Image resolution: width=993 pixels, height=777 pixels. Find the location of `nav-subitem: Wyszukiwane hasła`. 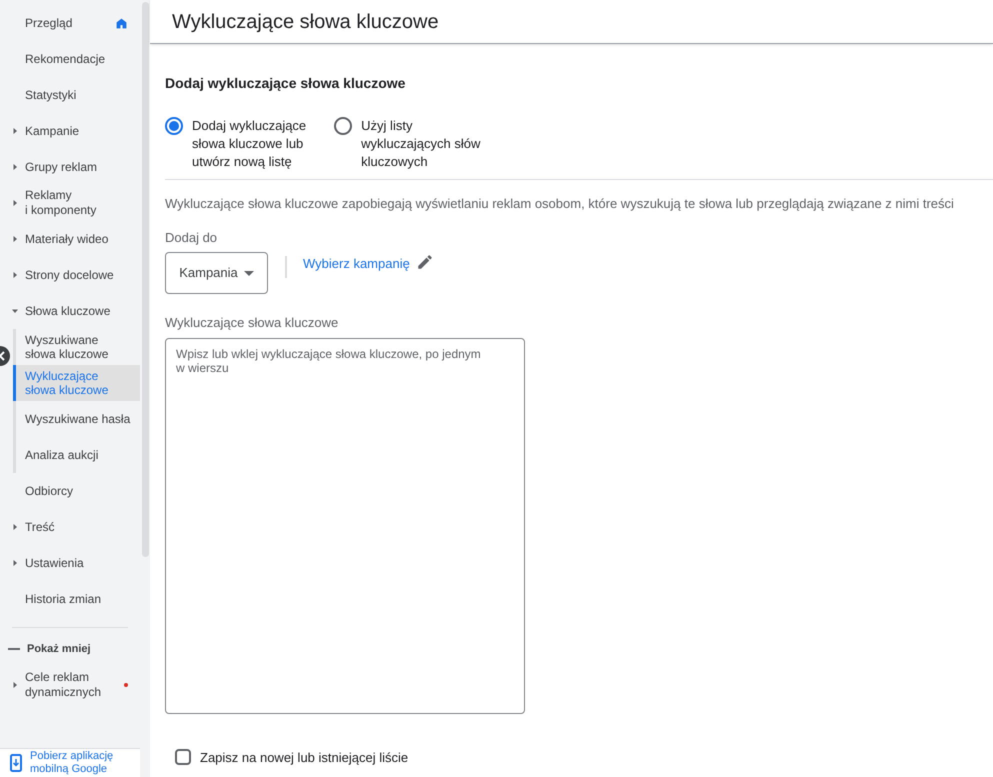

nav-subitem: Wyszukiwane hasła is located at coordinates (78, 419).